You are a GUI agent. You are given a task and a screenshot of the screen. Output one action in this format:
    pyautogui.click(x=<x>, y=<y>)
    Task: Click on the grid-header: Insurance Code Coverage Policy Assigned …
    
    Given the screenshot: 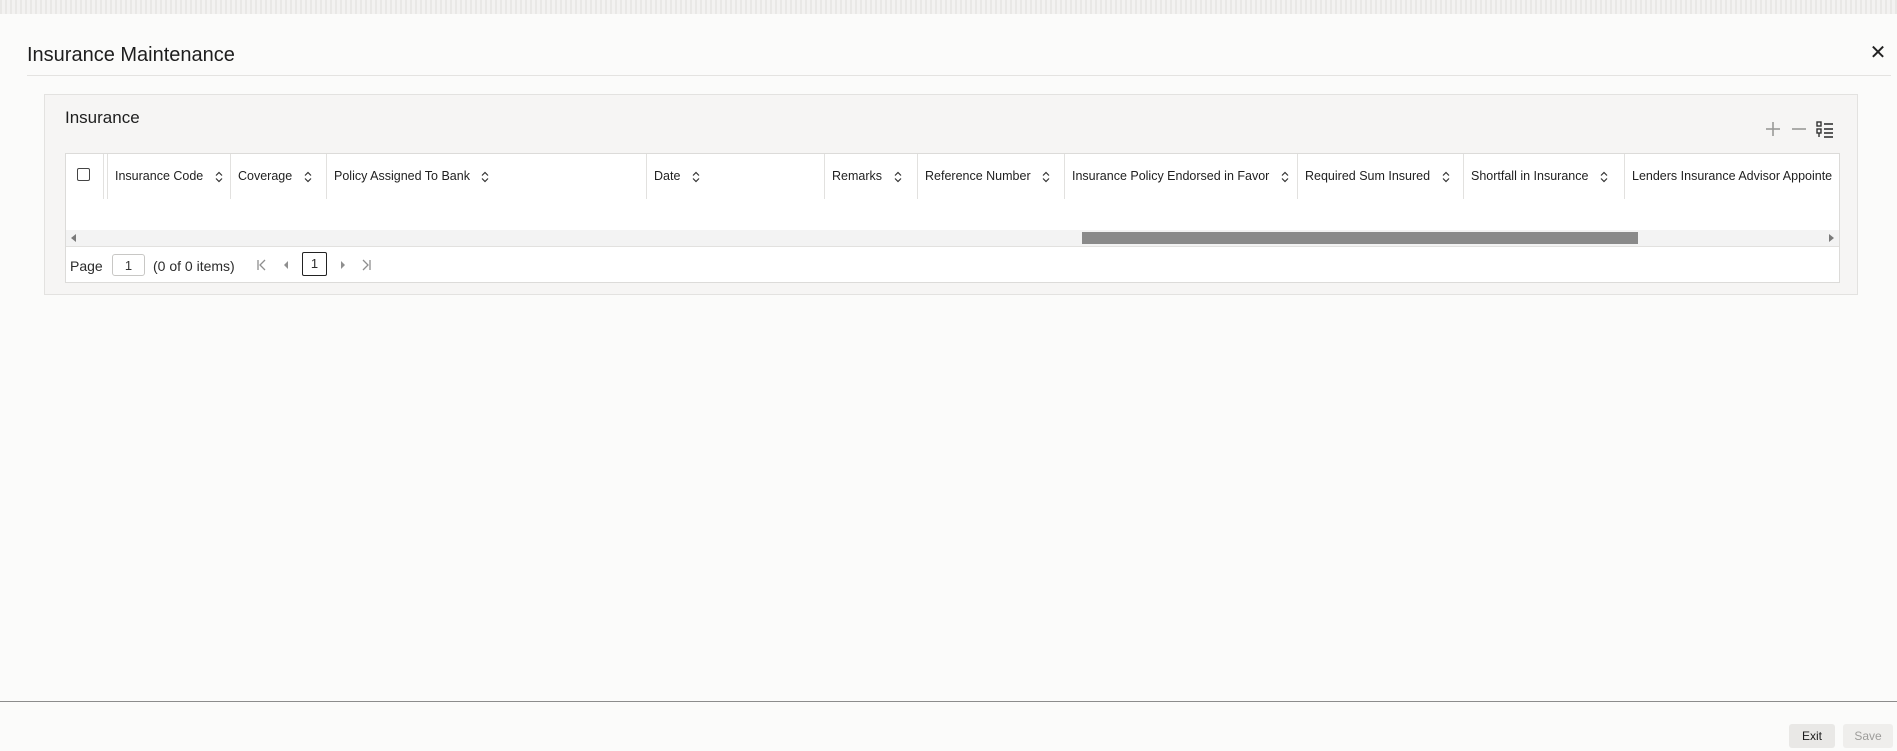 What is the action you would take?
    pyautogui.click(x=952, y=177)
    